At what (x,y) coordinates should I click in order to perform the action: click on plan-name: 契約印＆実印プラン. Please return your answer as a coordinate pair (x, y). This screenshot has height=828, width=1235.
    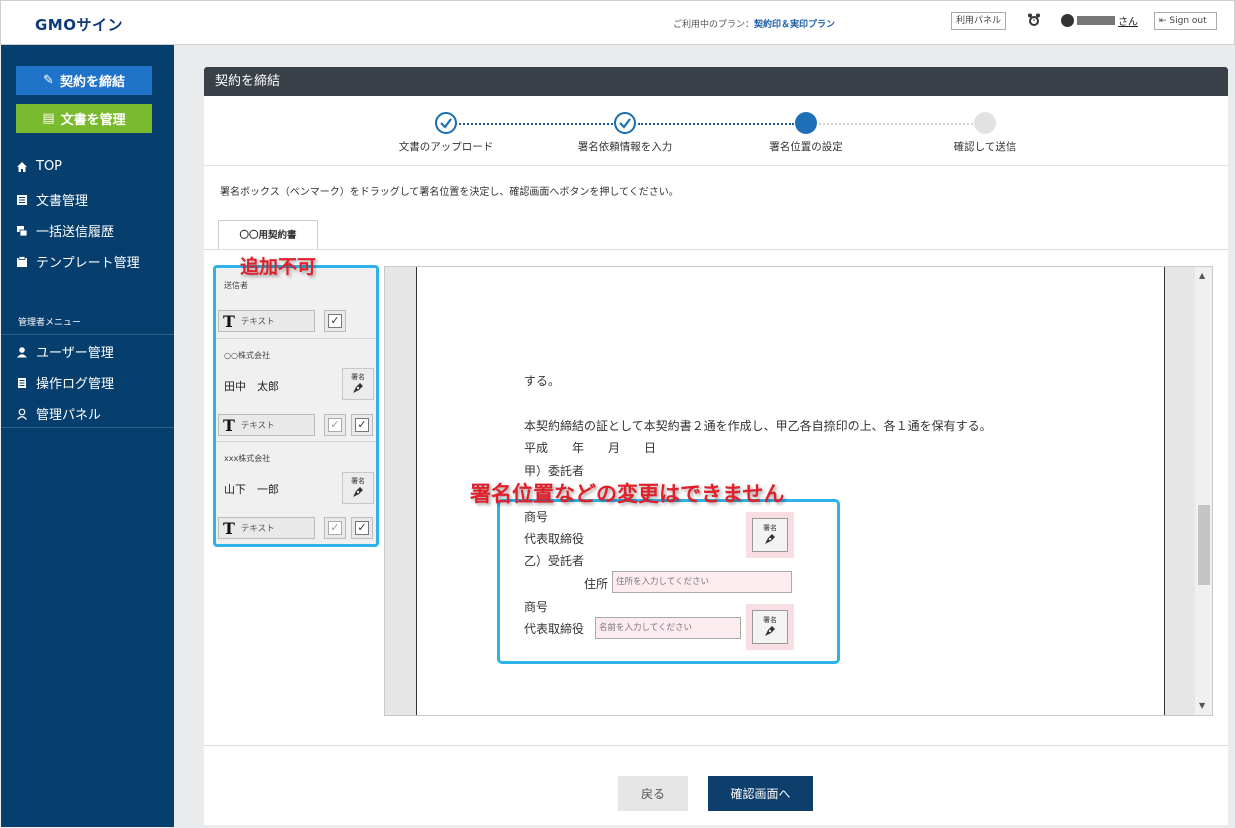
    Looking at the image, I should click on (794, 25).